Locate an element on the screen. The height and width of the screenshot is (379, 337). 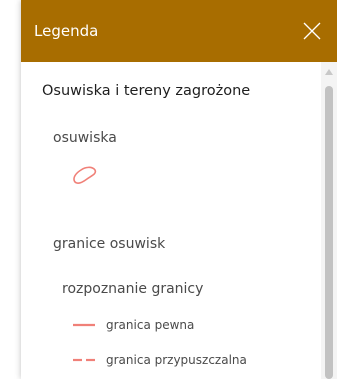
group-label-granice: granice osuwisk is located at coordinates (109, 244).